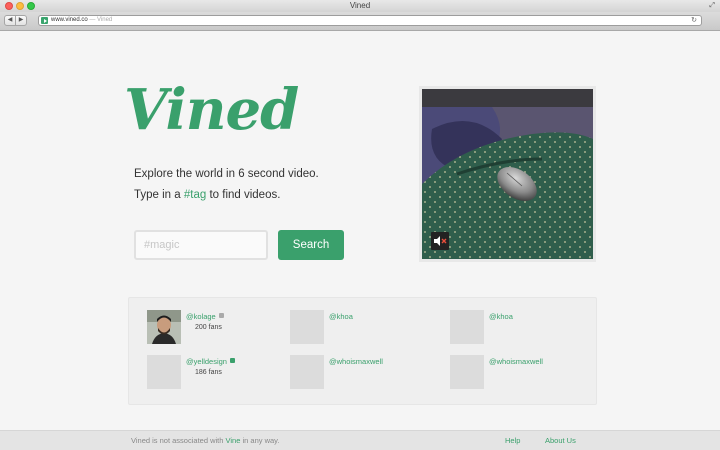  What do you see at coordinates (226, 174) in the screenshot?
I see `tagline-line-1: Explore the world in 6 second video.` at bounding box center [226, 174].